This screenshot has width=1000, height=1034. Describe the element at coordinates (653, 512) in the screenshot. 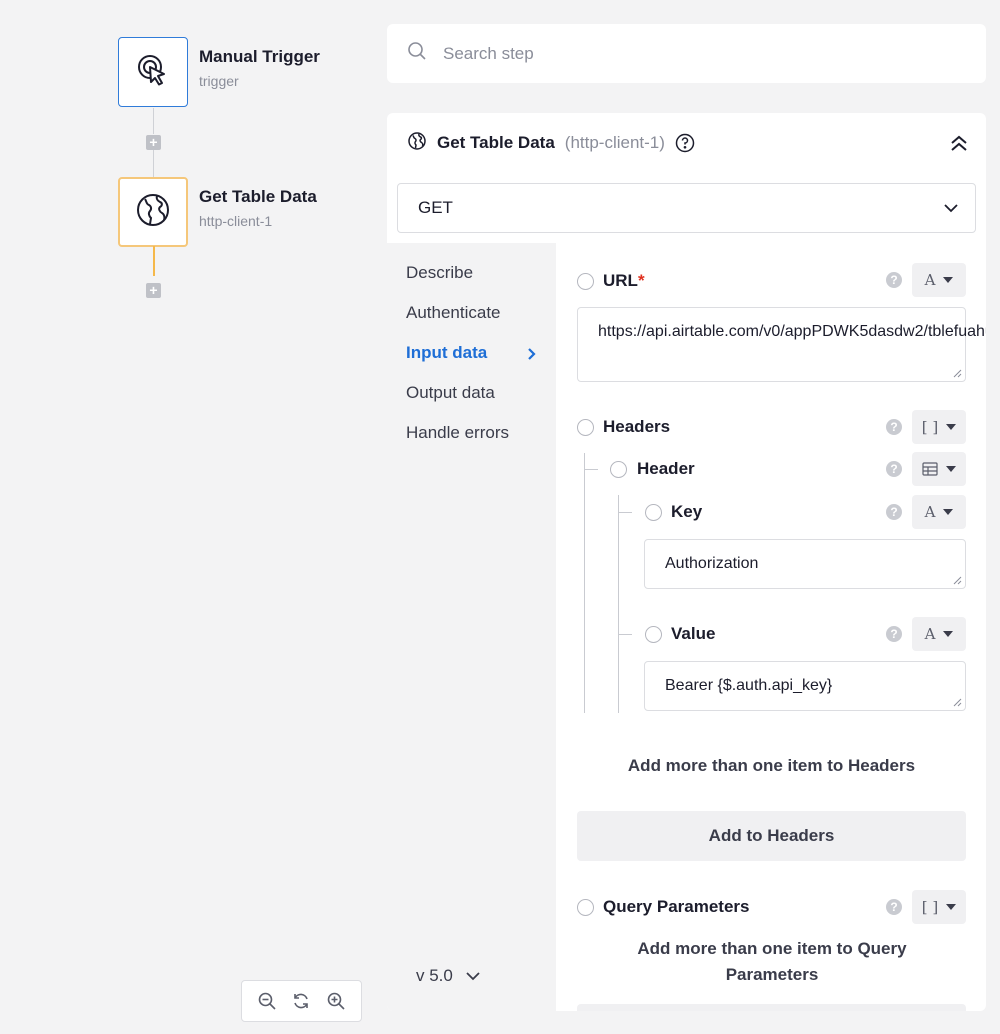

I see `key-radio` at that location.